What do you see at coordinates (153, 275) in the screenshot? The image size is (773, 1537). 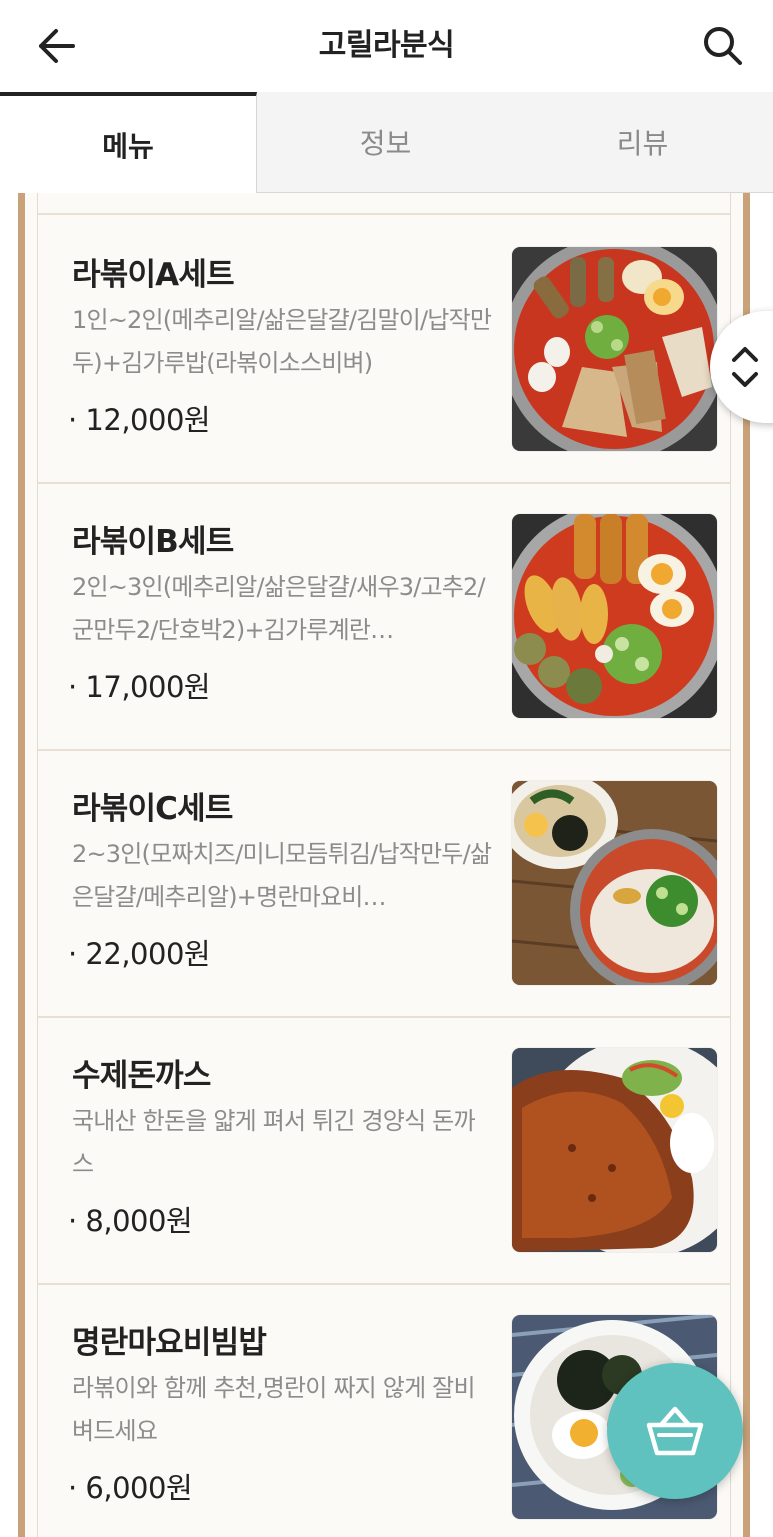 I see `menu-item-name: 라볶이A세트` at bounding box center [153, 275].